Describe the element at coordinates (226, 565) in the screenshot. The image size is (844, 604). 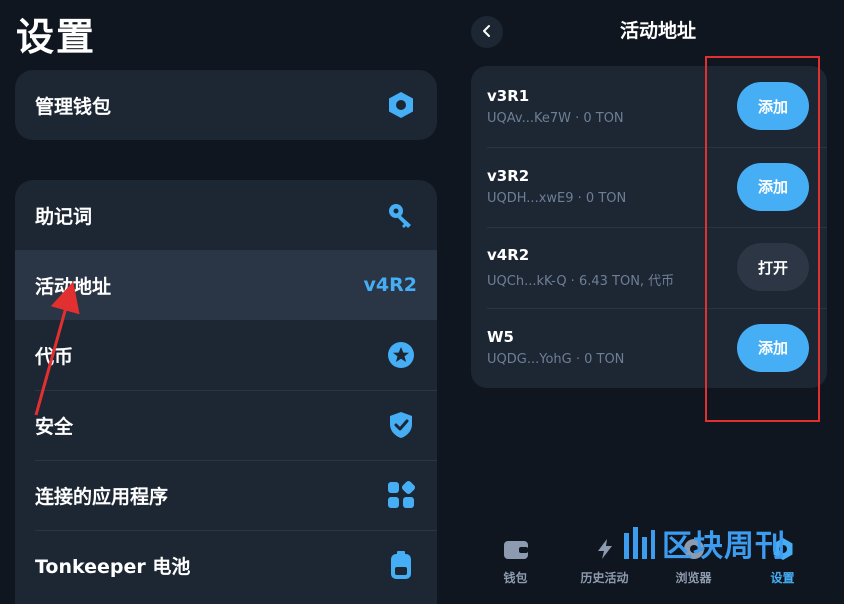
I see `settings-item-battery: Tonkeeper 电池` at that location.